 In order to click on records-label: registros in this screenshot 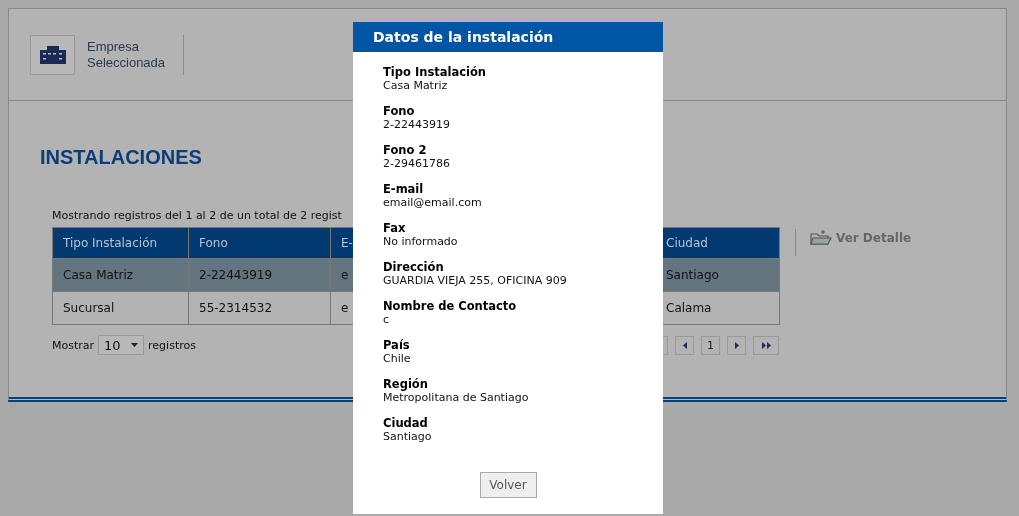, I will do `click(172, 345)`.